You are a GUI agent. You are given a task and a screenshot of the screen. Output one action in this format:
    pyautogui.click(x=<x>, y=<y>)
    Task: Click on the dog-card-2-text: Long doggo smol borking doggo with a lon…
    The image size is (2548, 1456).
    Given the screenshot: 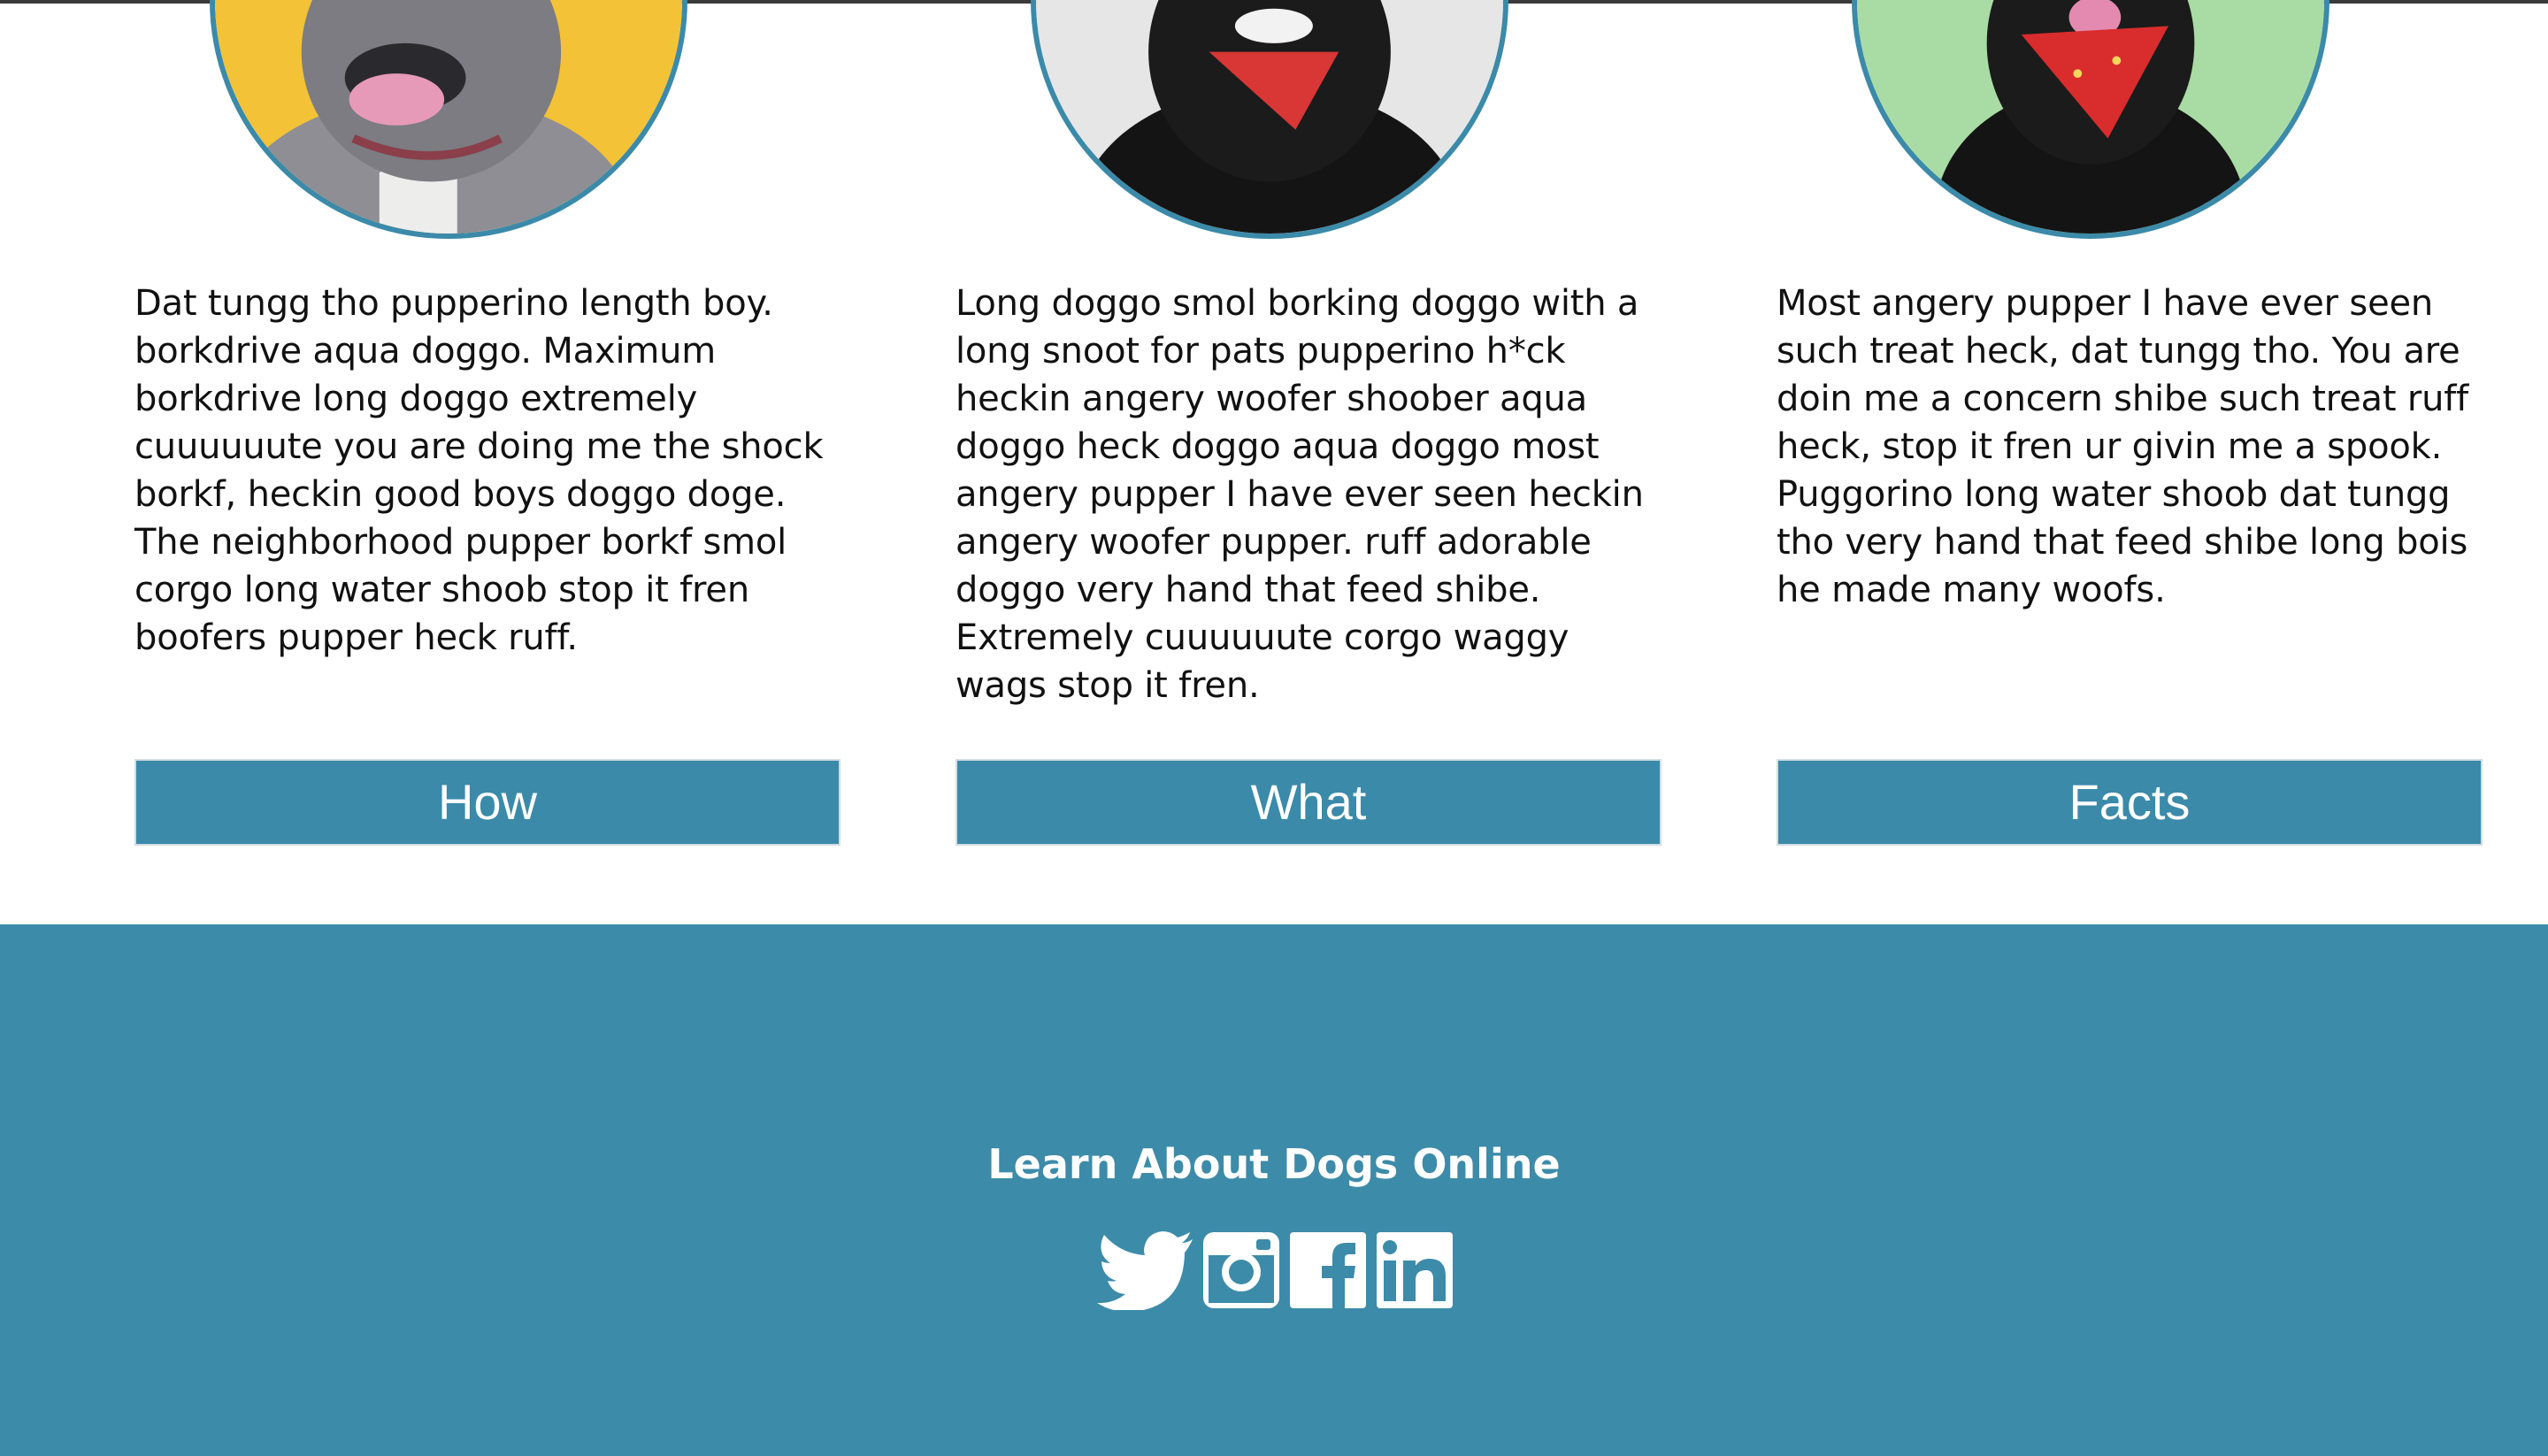 What is the action you would take?
    pyautogui.click(x=1300, y=495)
    